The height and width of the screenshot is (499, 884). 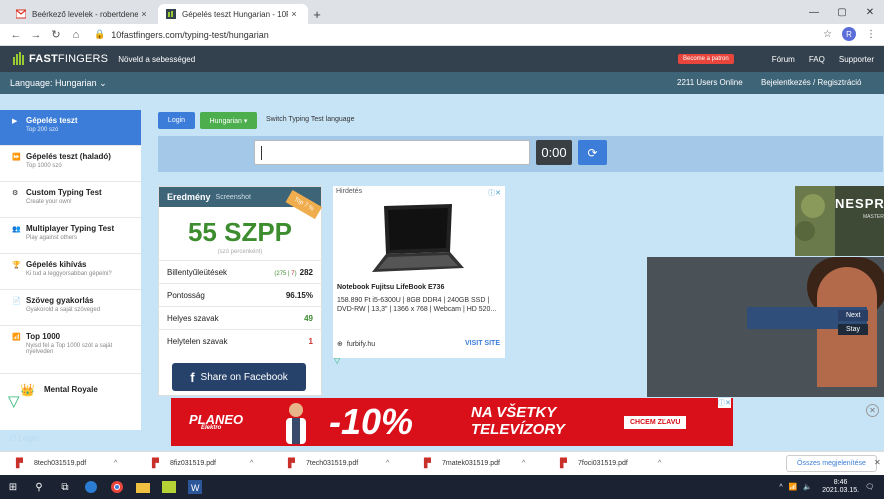 I want to click on nav-faq: FAQ, so click(x=817, y=59).